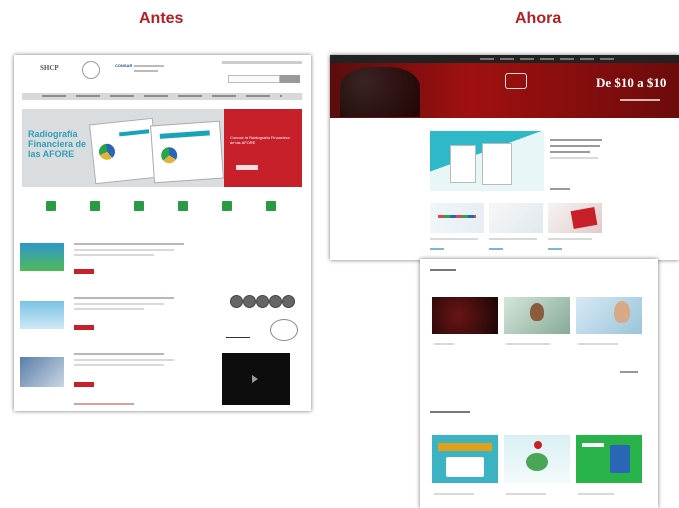 This screenshot has width=679, height=508. Describe the element at coordinates (183, 206) in the screenshot. I see `money-icon` at that location.